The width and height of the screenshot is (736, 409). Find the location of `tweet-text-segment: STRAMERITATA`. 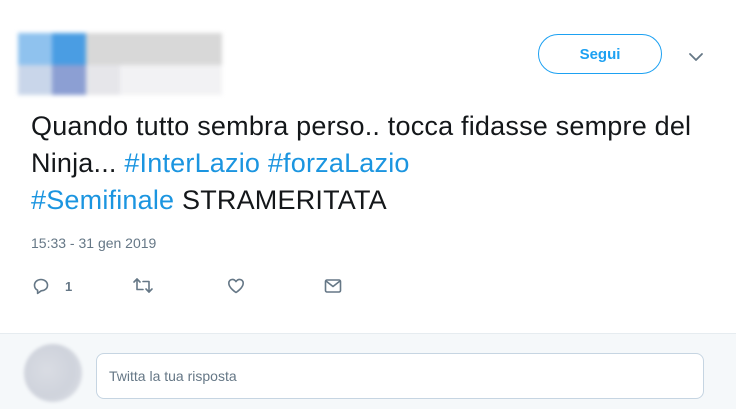

tweet-text-segment: STRAMERITATA is located at coordinates (280, 200).